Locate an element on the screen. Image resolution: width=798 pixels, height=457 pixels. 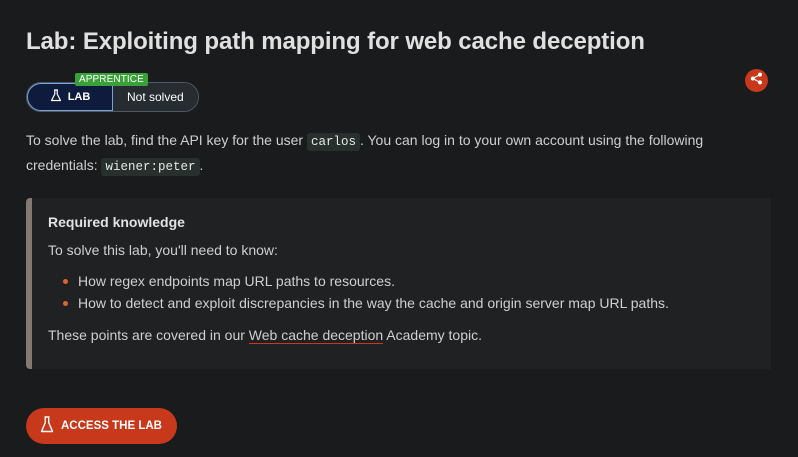
lab-label: LAB is located at coordinates (79, 97).